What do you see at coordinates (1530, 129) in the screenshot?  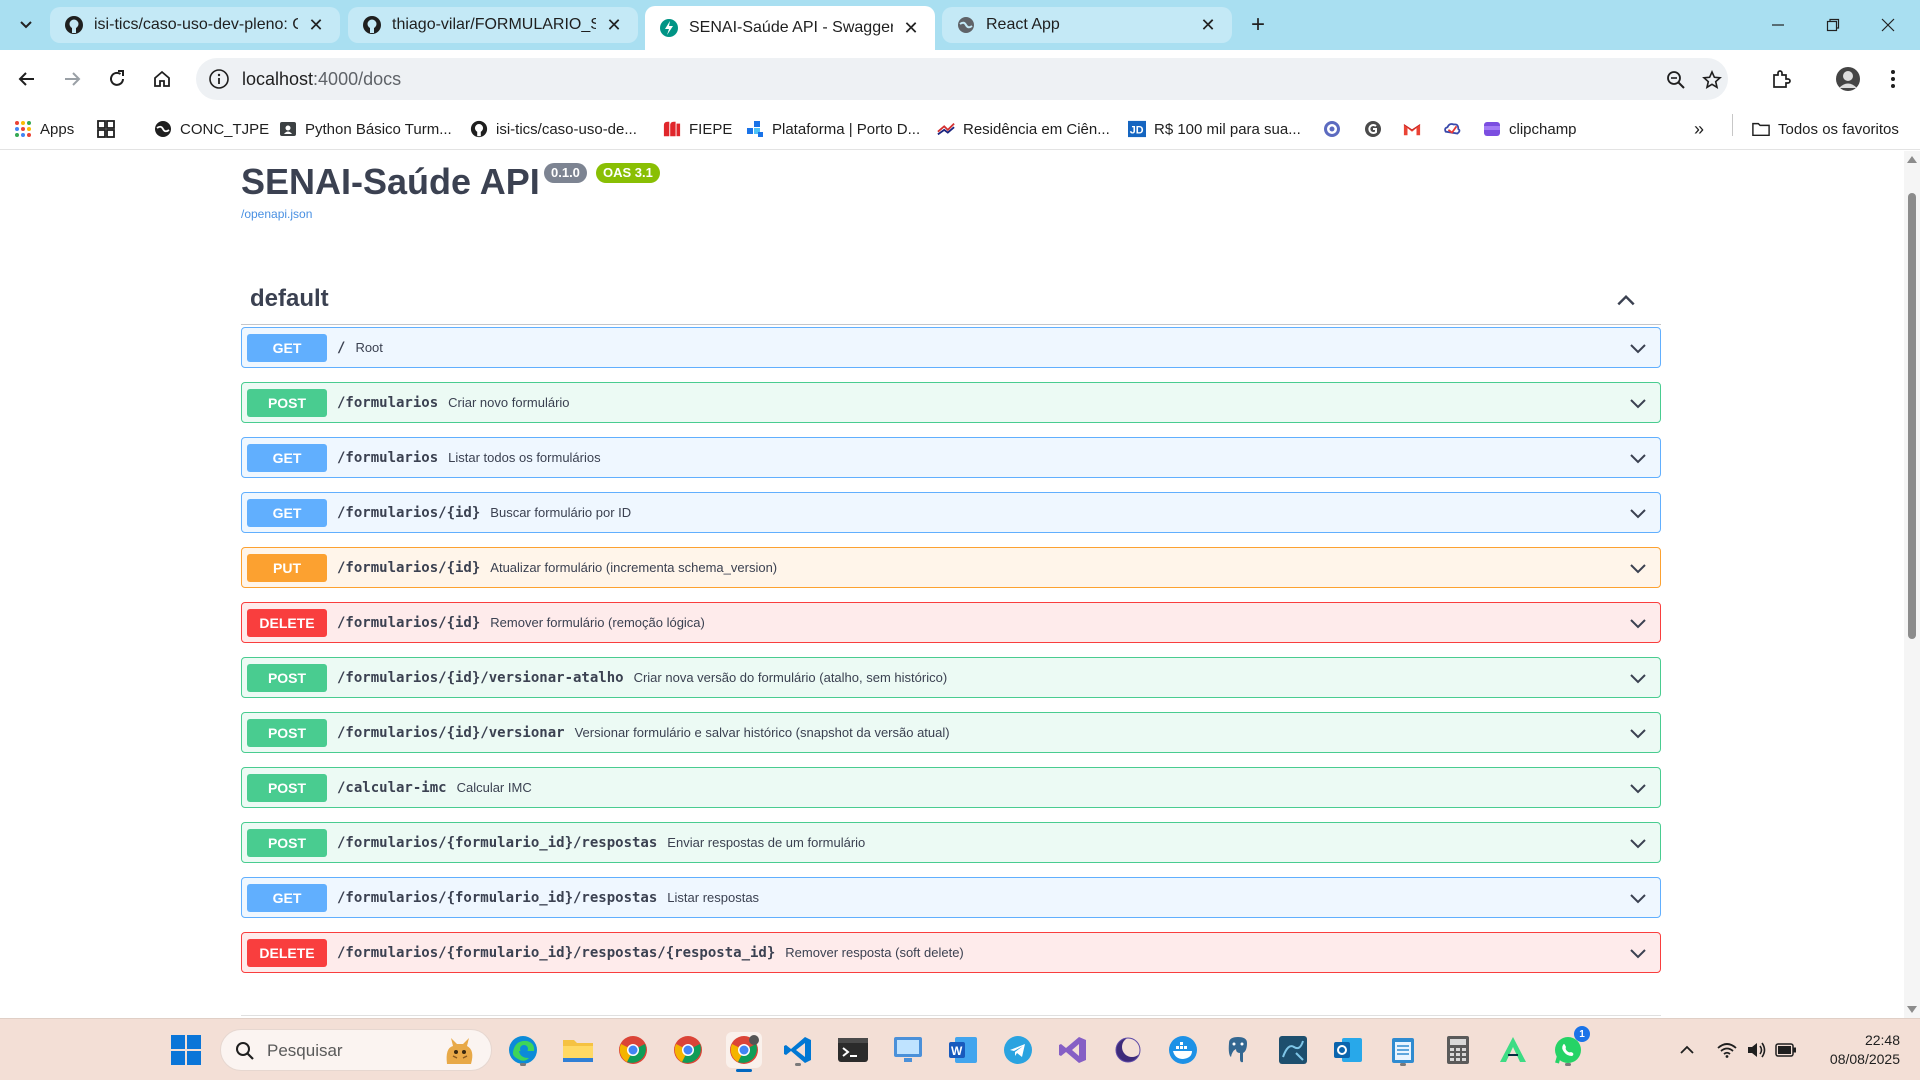 I see `bookmark-clipchamp: clipchamp` at bounding box center [1530, 129].